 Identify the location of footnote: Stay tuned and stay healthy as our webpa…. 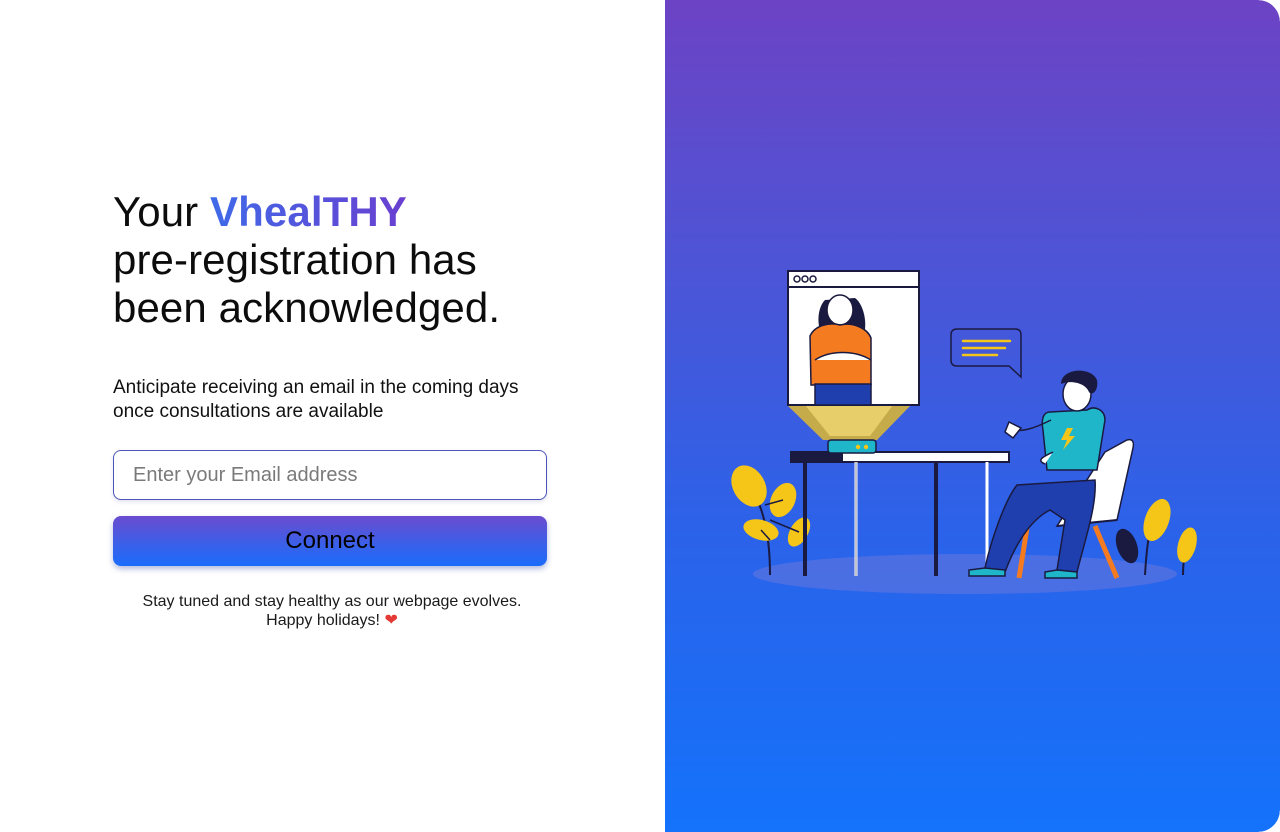
(332, 611).